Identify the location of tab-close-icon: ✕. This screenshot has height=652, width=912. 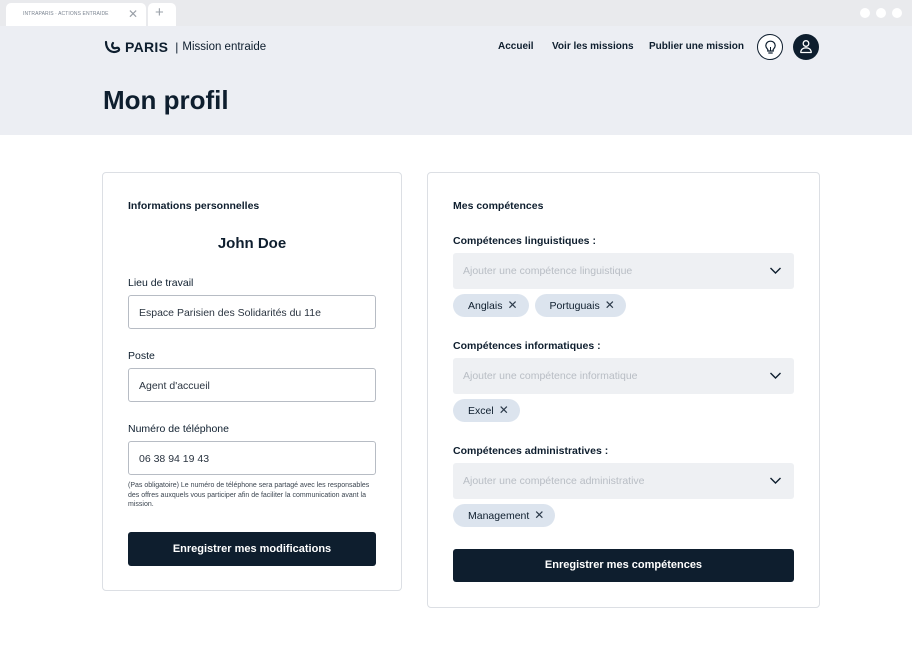
(133, 14).